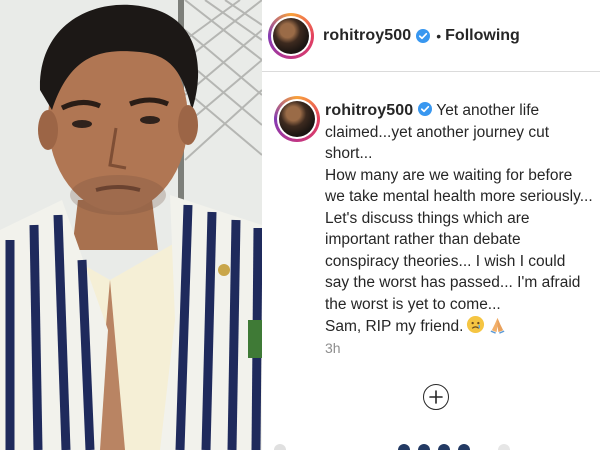  I want to click on plus-circle-icon, so click(436, 397).